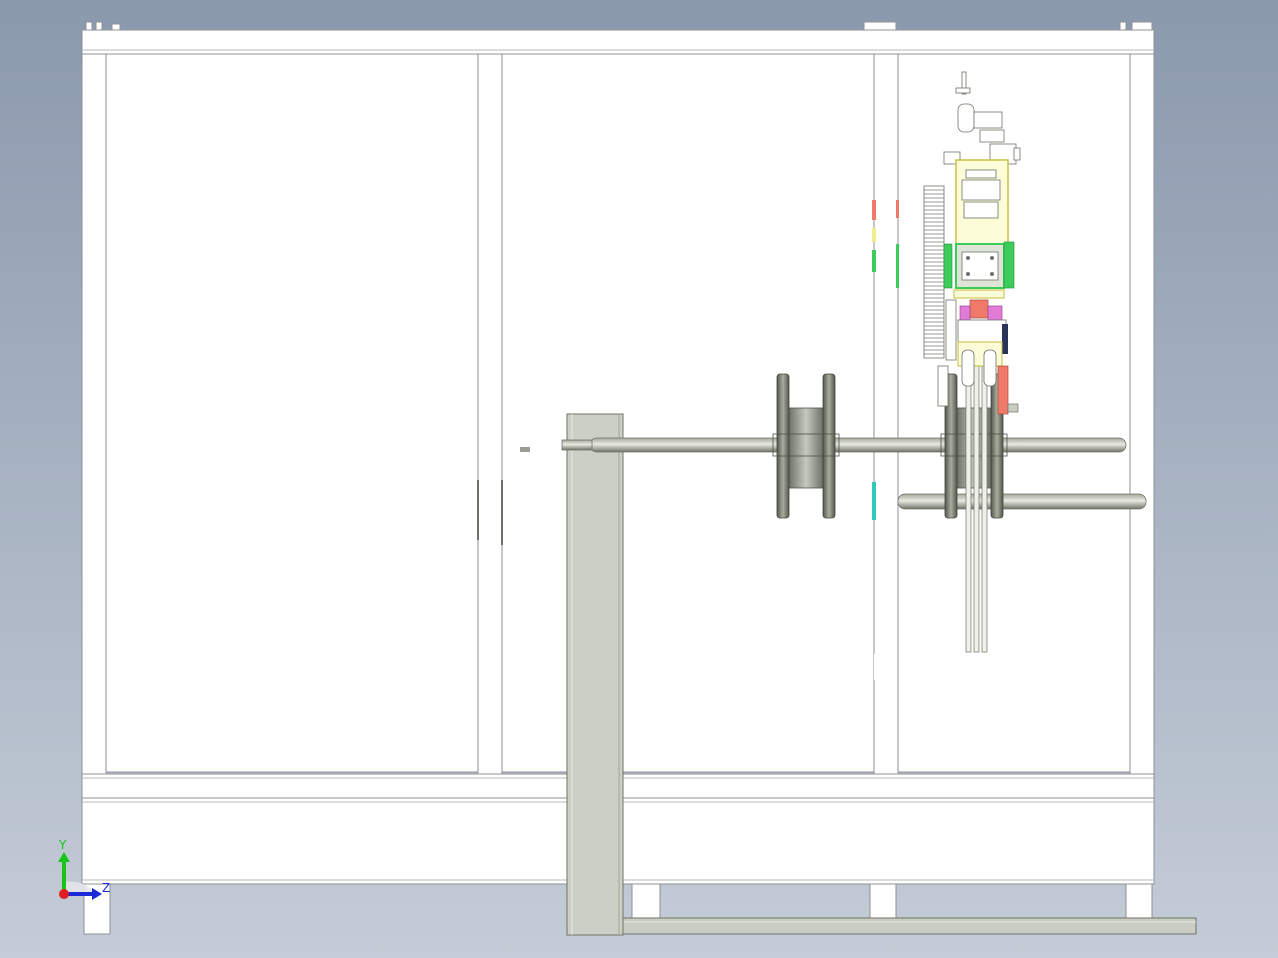 This screenshot has width=1278, height=958. I want to click on z-axis-label: Z, so click(106, 888).